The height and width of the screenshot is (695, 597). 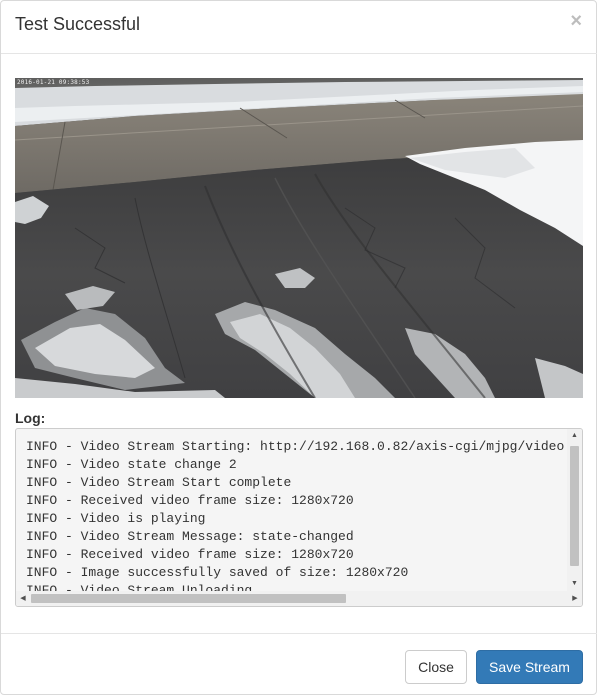 I want to click on close-button: Close, so click(x=436, y=667).